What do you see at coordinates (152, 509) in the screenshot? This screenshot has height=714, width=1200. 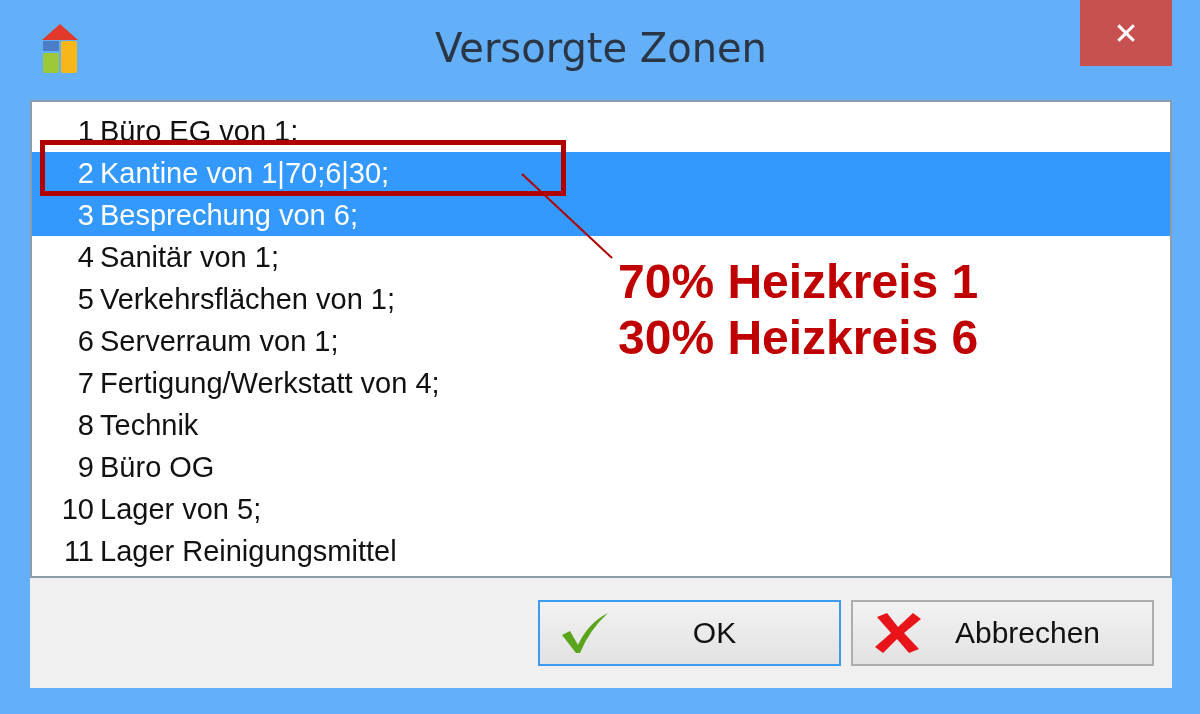 I see `list-item: 10 Lager von 5;` at bounding box center [152, 509].